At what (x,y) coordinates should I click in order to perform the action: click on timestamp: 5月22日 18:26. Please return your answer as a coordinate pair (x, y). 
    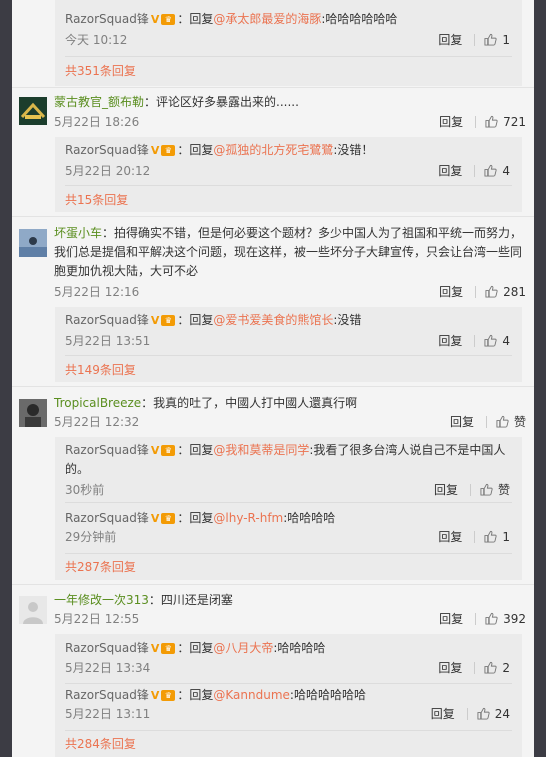
    Looking at the image, I should click on (97, 122).